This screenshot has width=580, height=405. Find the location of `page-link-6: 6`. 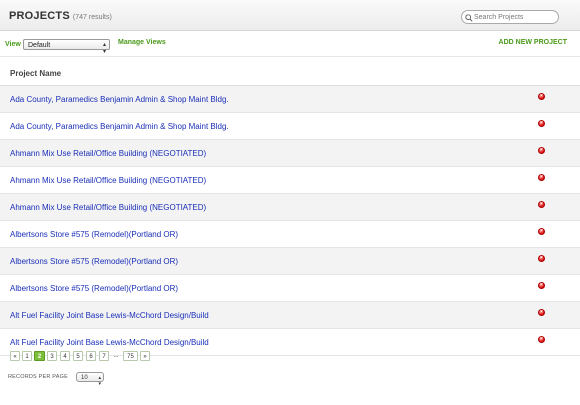

page-link-6: 6 is located at coordinates (91, 356).